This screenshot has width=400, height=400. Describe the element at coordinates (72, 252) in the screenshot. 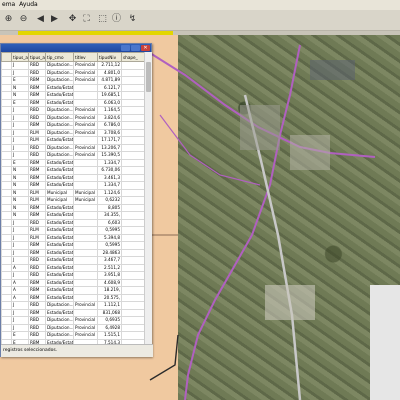

I see `table-row: JRBMEstado/Estat Estatales/... 28.4863` at that location.